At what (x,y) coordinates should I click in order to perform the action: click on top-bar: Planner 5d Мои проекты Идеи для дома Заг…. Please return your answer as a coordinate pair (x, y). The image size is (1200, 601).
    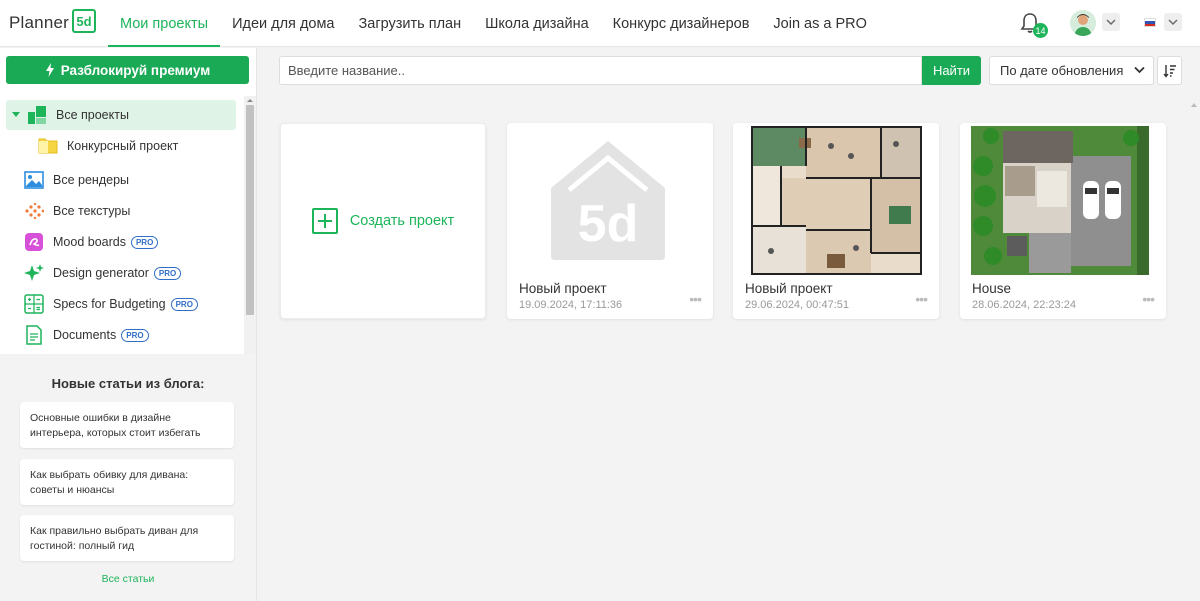
    Looking at the image, I should click on (600, 23).